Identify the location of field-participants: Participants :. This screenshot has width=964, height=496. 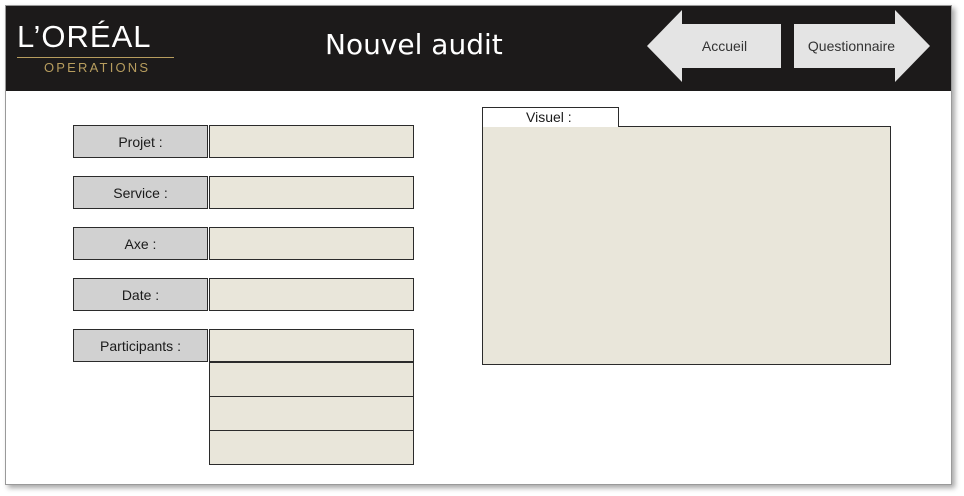
(243, 345).